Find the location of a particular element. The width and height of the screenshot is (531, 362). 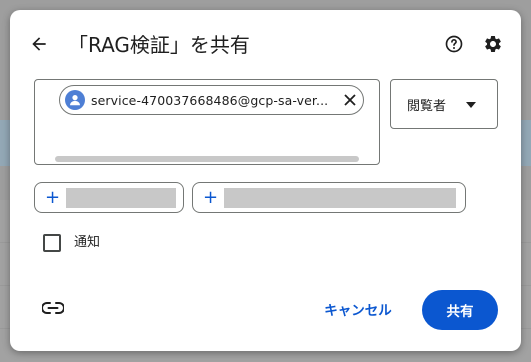

link-icon is located at coordinates (53, 308).